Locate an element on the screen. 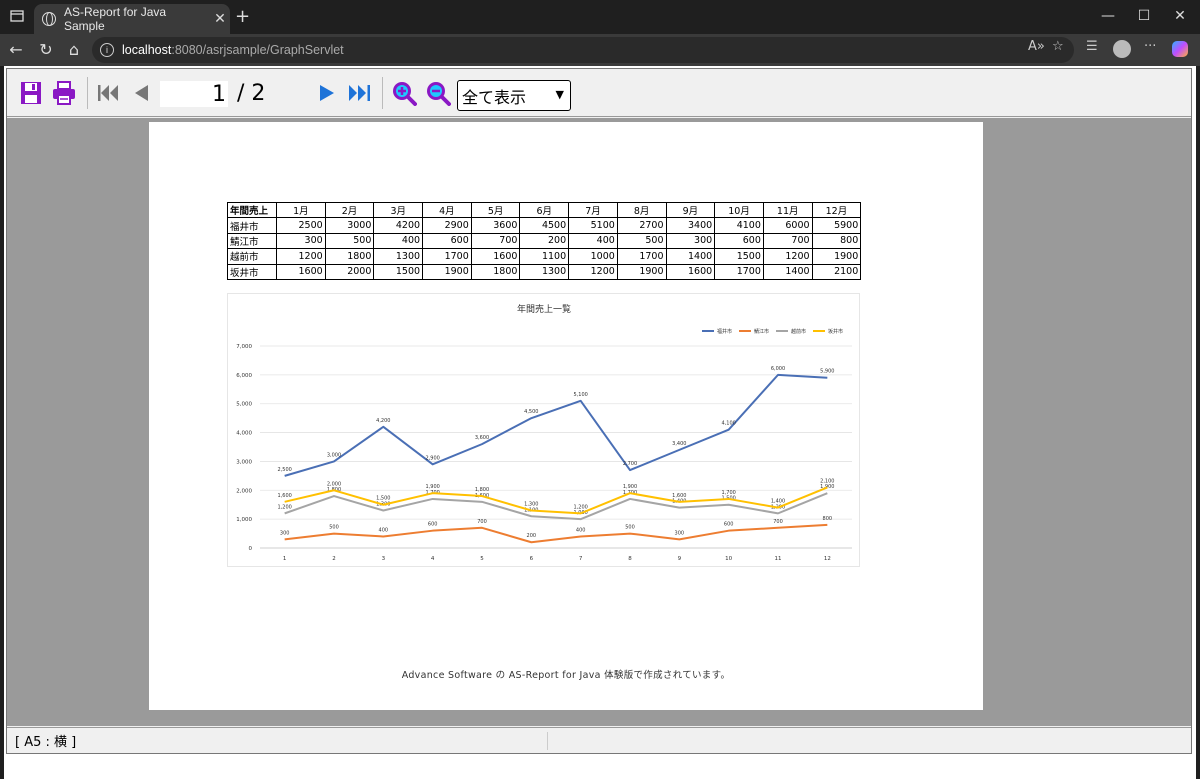 This screenshot has height=779, width=1200. data-label: 200 is located at coordinates (532, 536).